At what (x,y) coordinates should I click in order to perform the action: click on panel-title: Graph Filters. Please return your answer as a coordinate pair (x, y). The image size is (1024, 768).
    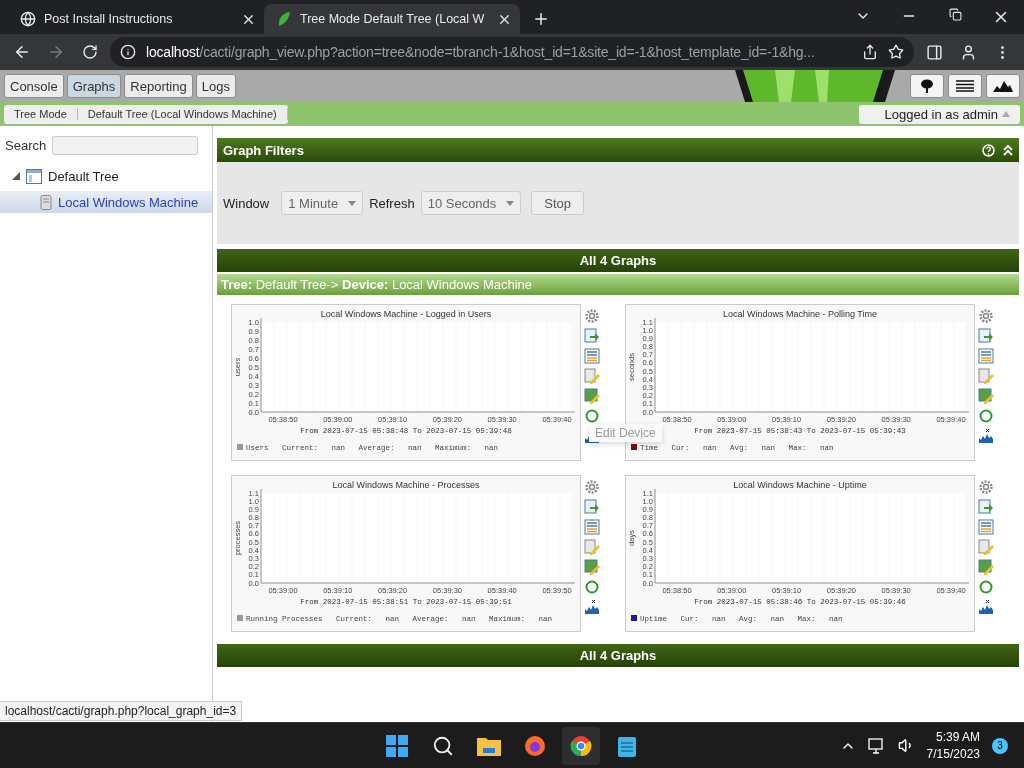
    Looking at the image, I should click on (264, 150).